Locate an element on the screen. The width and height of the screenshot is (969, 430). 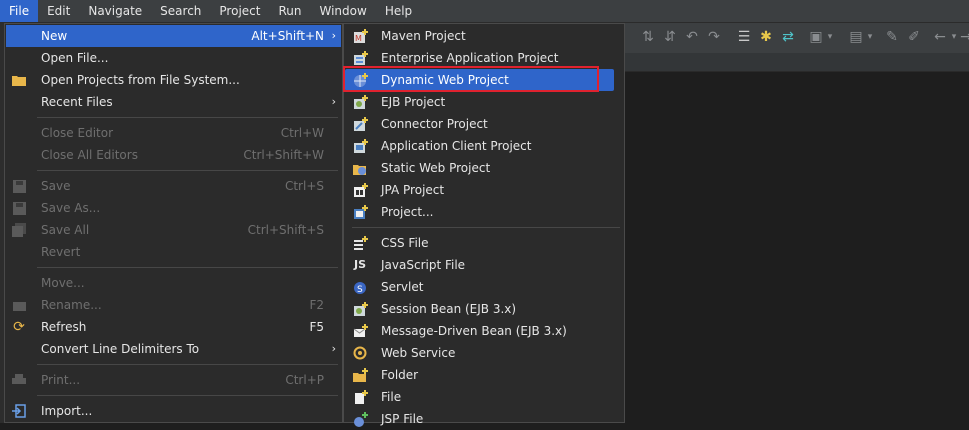
debug-icon: ✱ is located at coordinates (766, 37).